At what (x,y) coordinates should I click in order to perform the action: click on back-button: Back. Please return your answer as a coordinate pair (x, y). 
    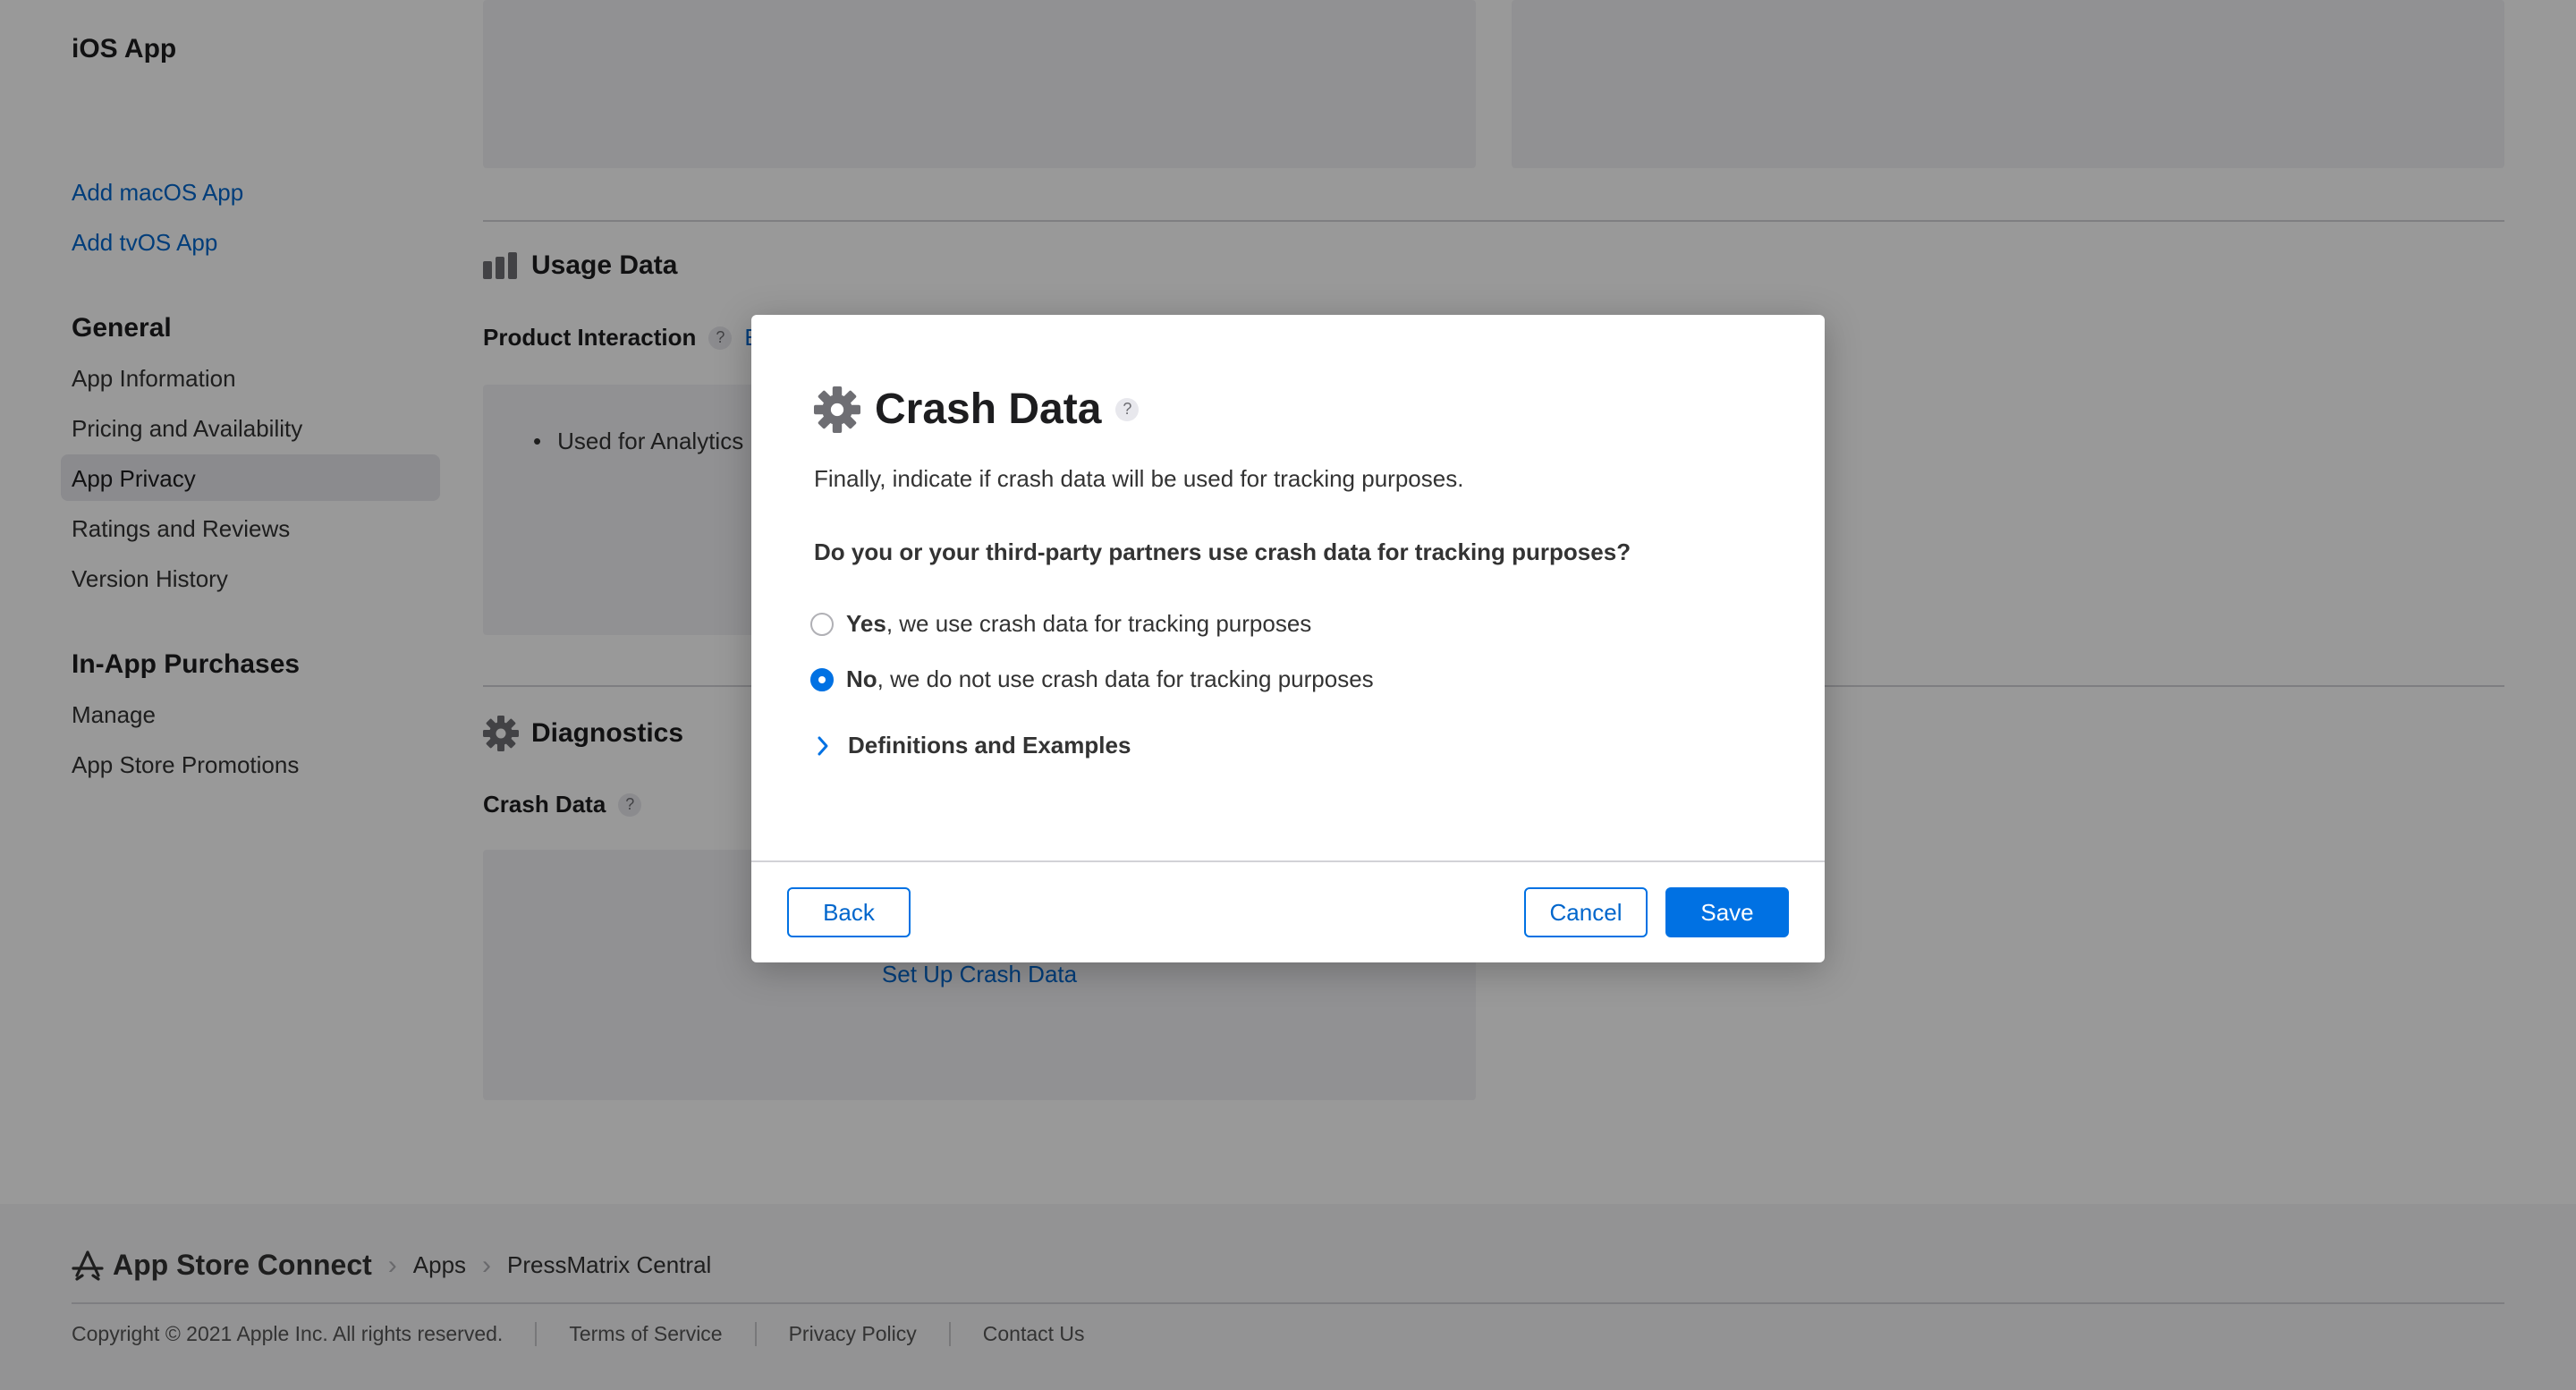
    Looking at the image, I should click on (849, 912).